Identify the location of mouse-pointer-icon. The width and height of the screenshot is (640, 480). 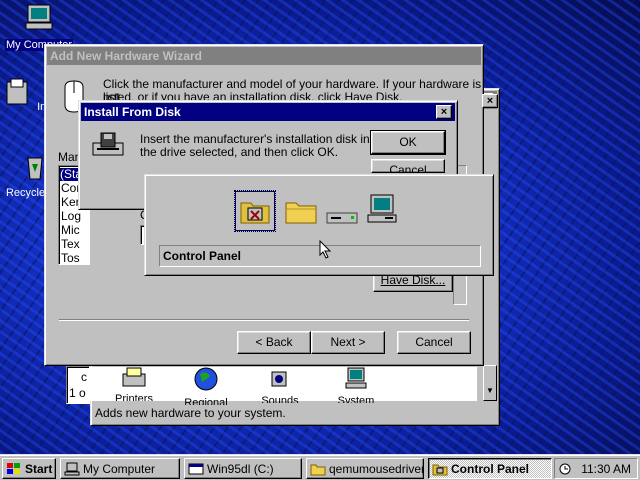
(325, 249).